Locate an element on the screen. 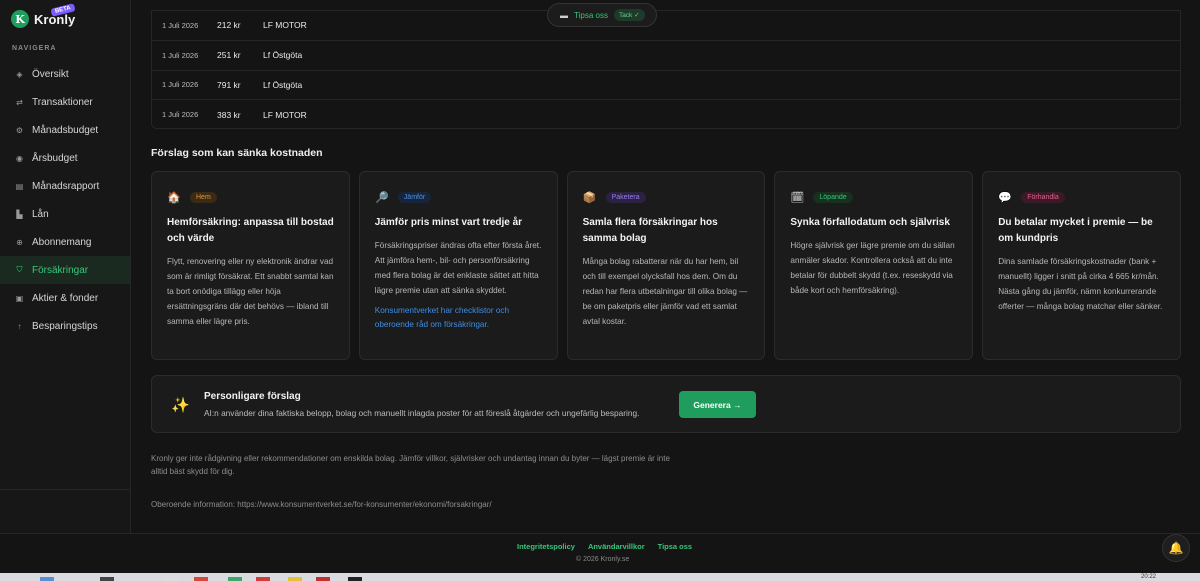 The height and width of the screenshot is (581, 1200). sidebar-item-aktier-fonder: ▣ Aktier & fonder is located at coordinates (65, 298).